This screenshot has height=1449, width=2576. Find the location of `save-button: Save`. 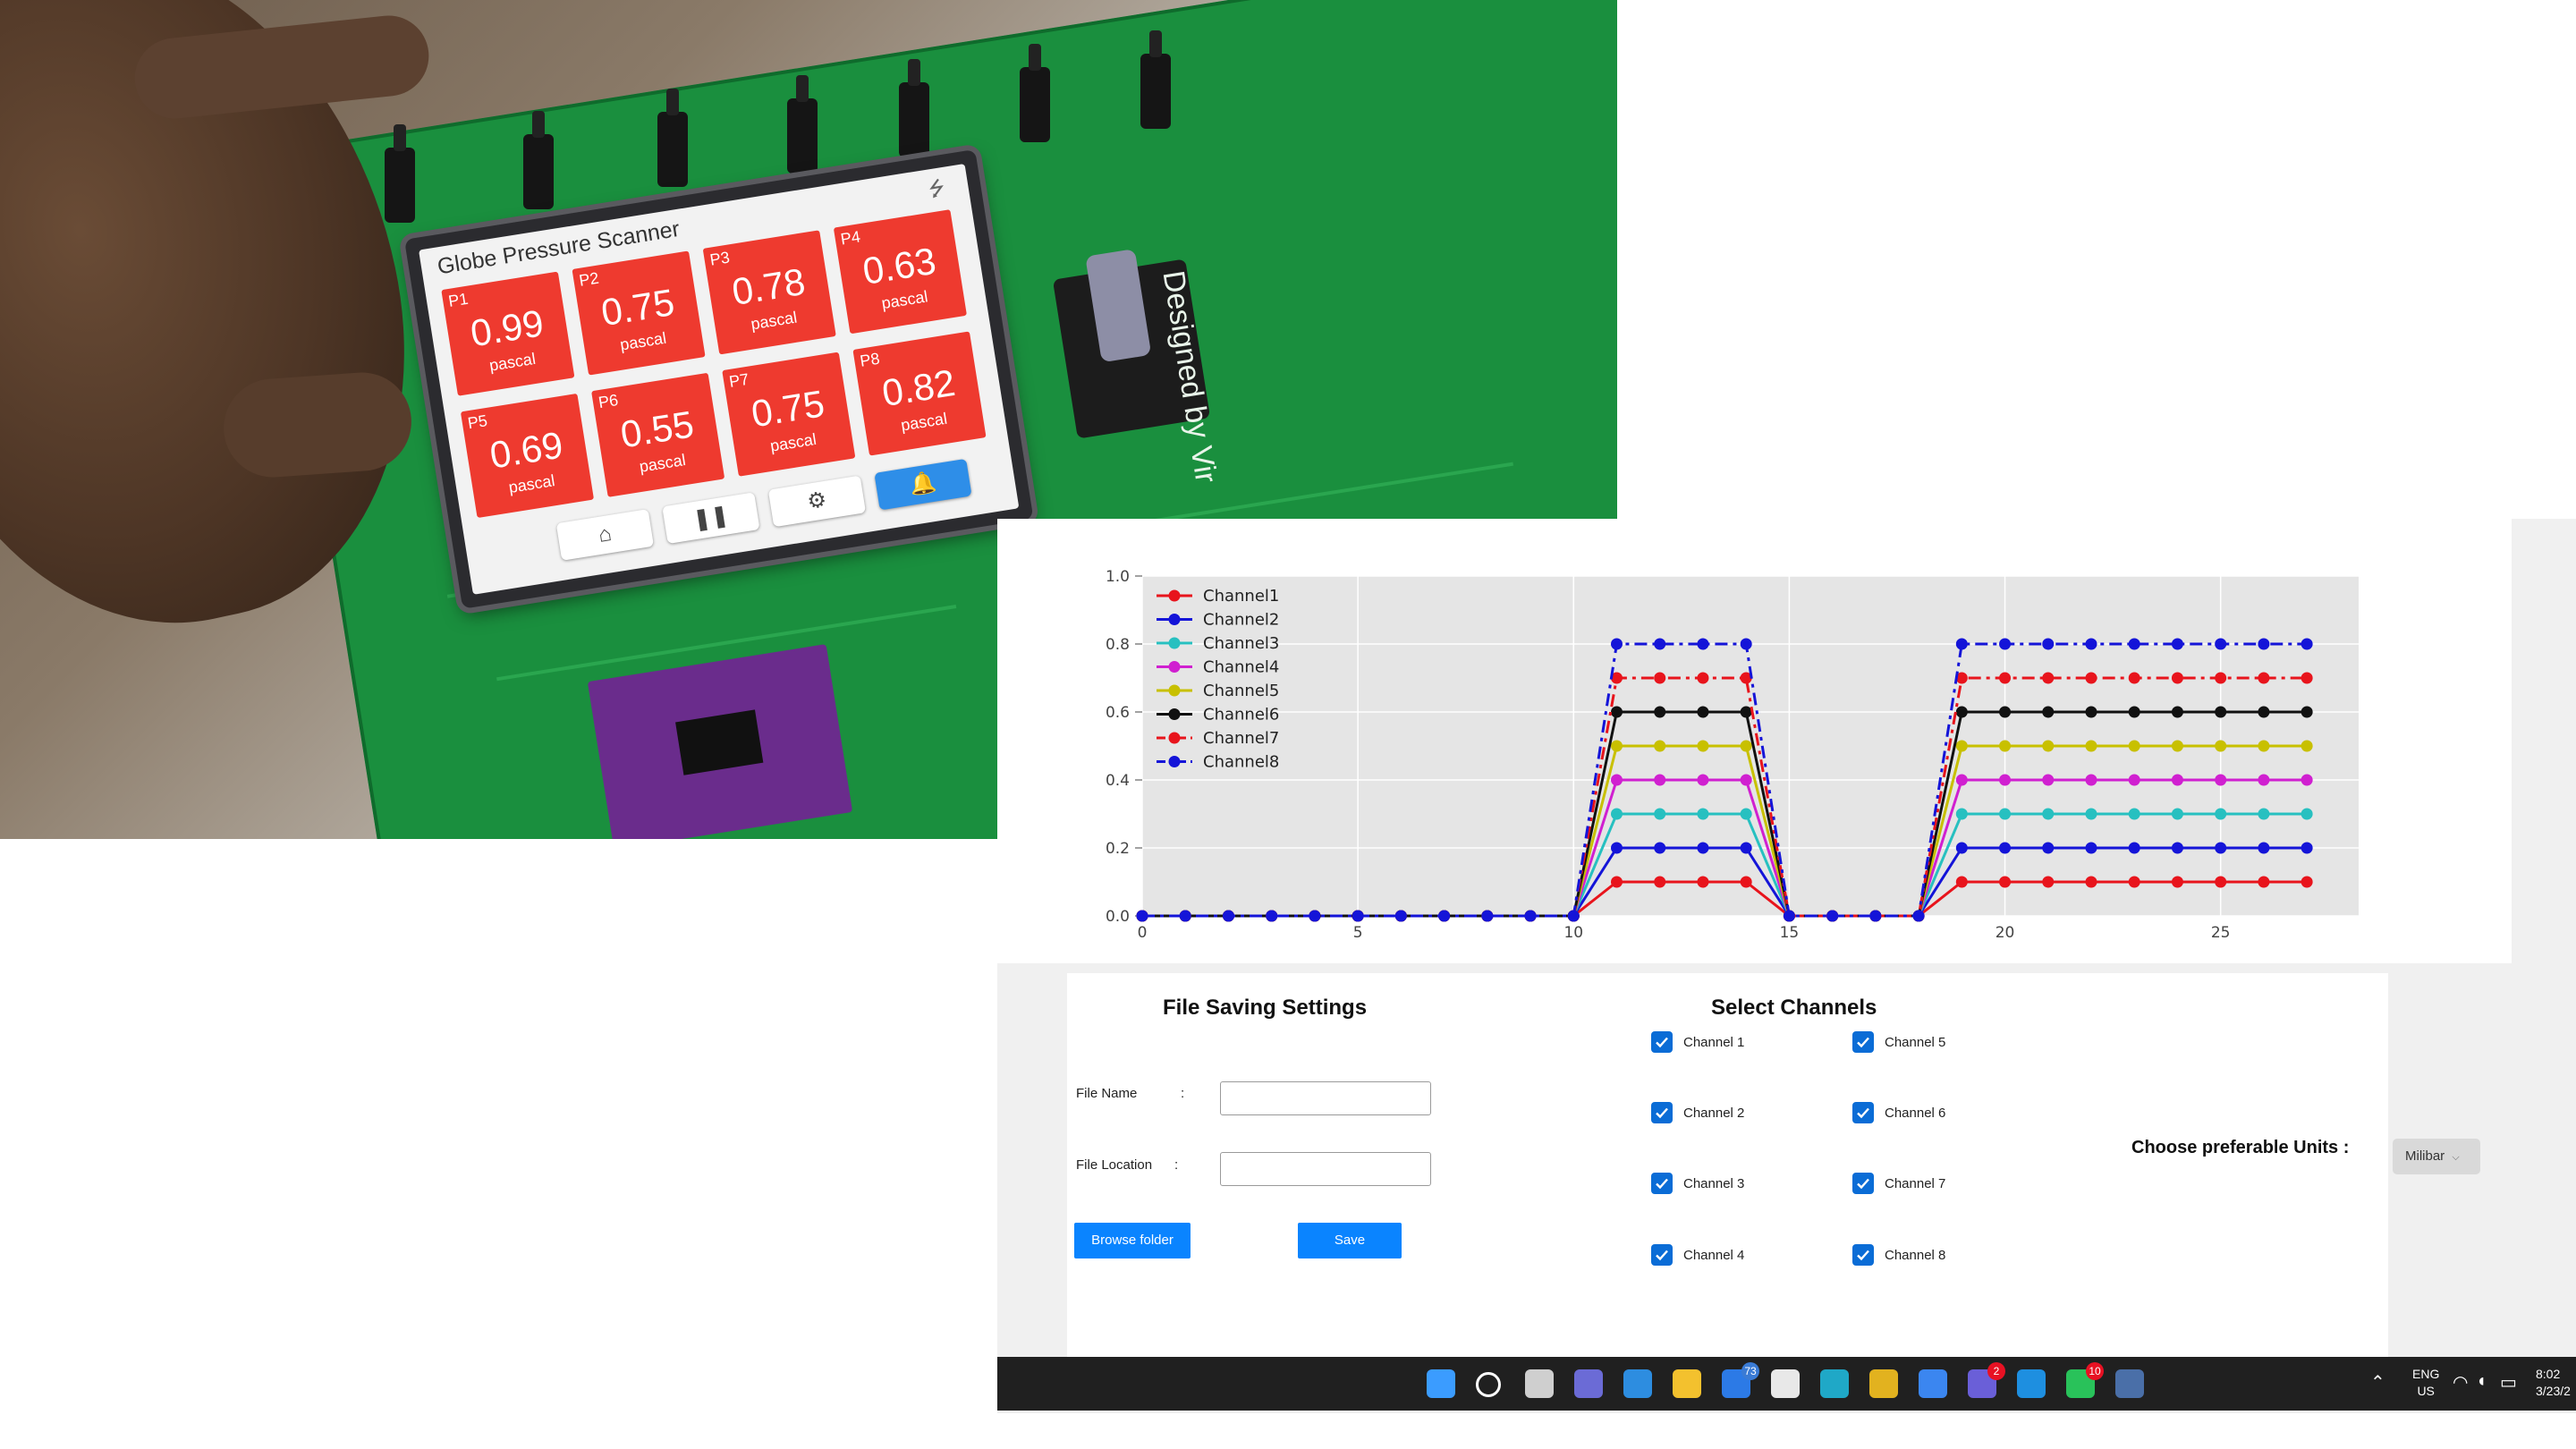

save-button: Save is located at coordinates (1350, 1240).